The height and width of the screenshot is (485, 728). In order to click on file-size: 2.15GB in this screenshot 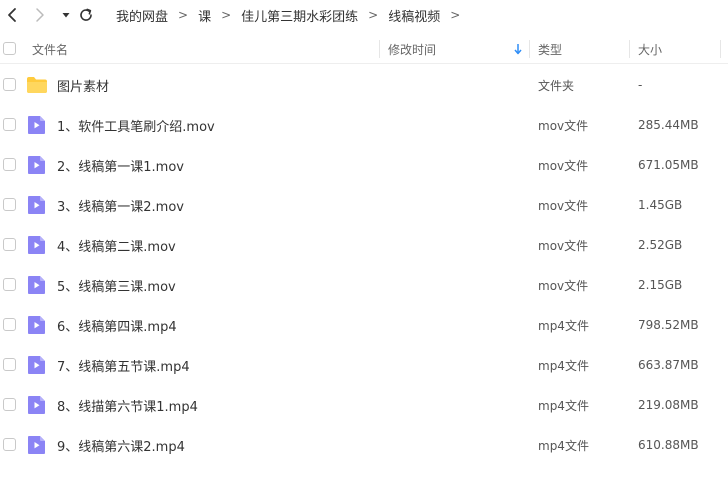, I will do `click(660, 285)`.